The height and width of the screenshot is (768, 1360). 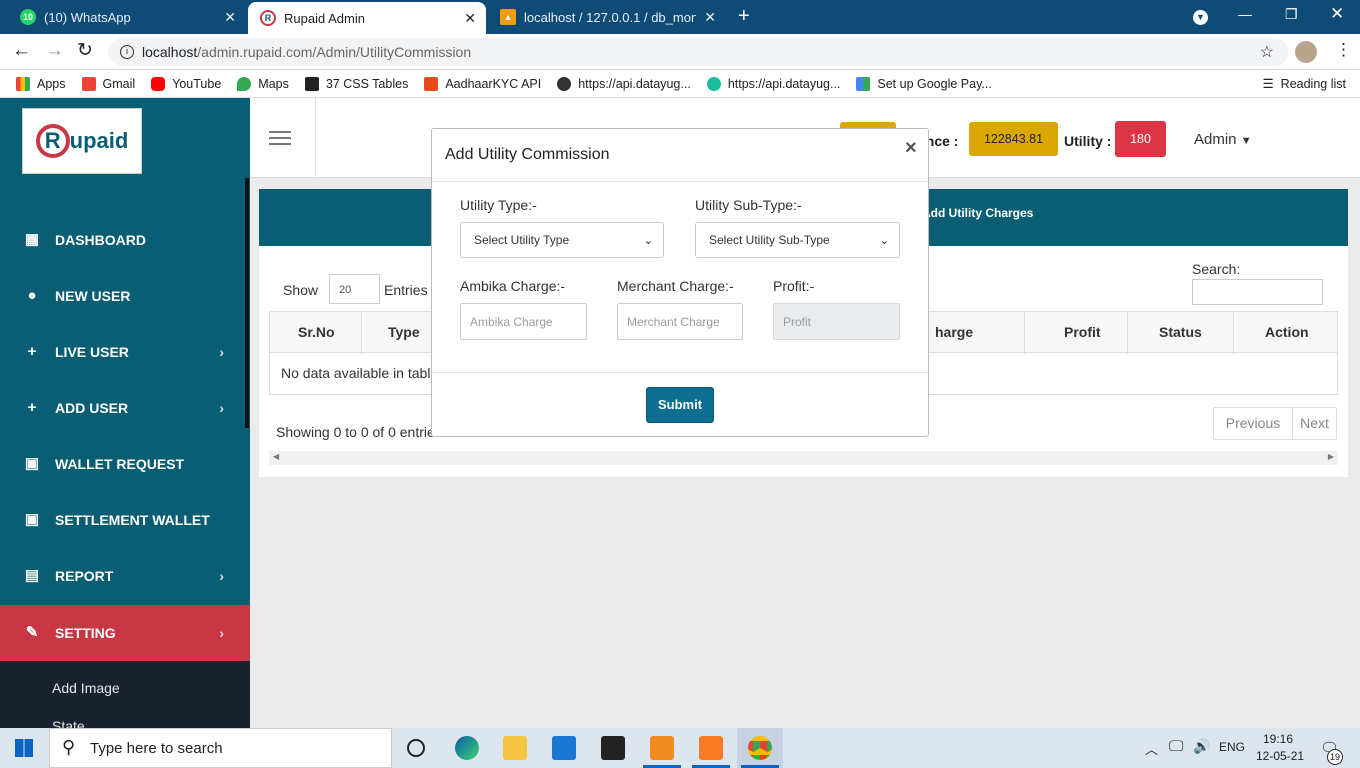 I want to click on volume-icon: 🔊, so click(x=1201, y=746).